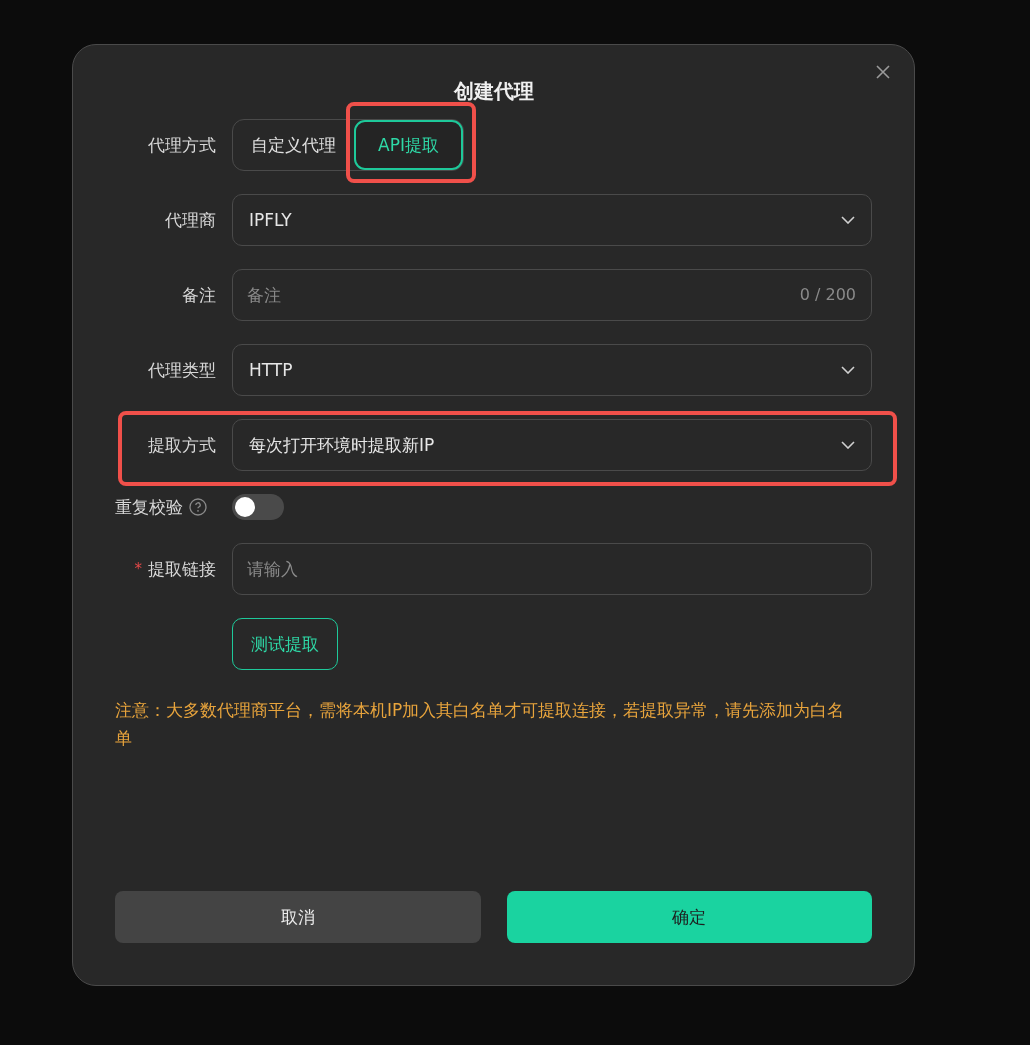  Describe the element at coordinates (199, 295) in the screenshot. I see `field-label: 备注` at that location.